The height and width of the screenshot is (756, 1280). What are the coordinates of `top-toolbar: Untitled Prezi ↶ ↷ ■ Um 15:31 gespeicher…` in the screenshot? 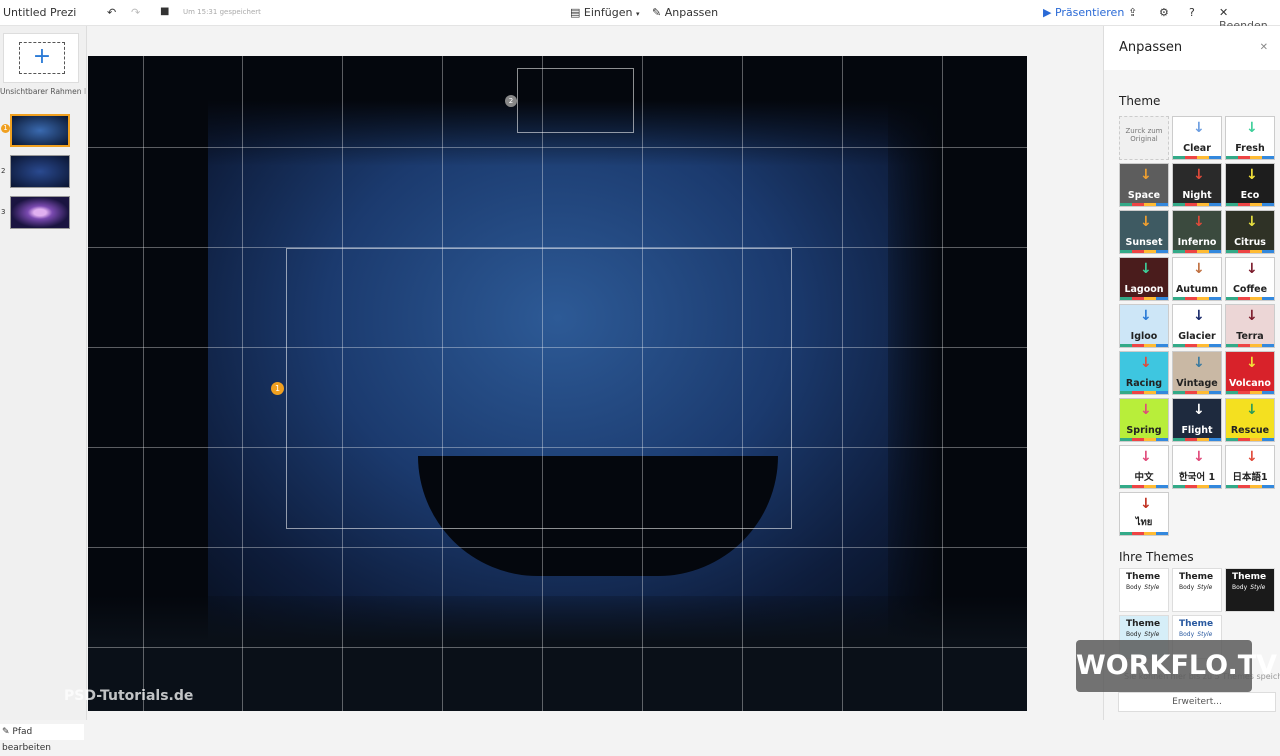 It's located at (640, 16).